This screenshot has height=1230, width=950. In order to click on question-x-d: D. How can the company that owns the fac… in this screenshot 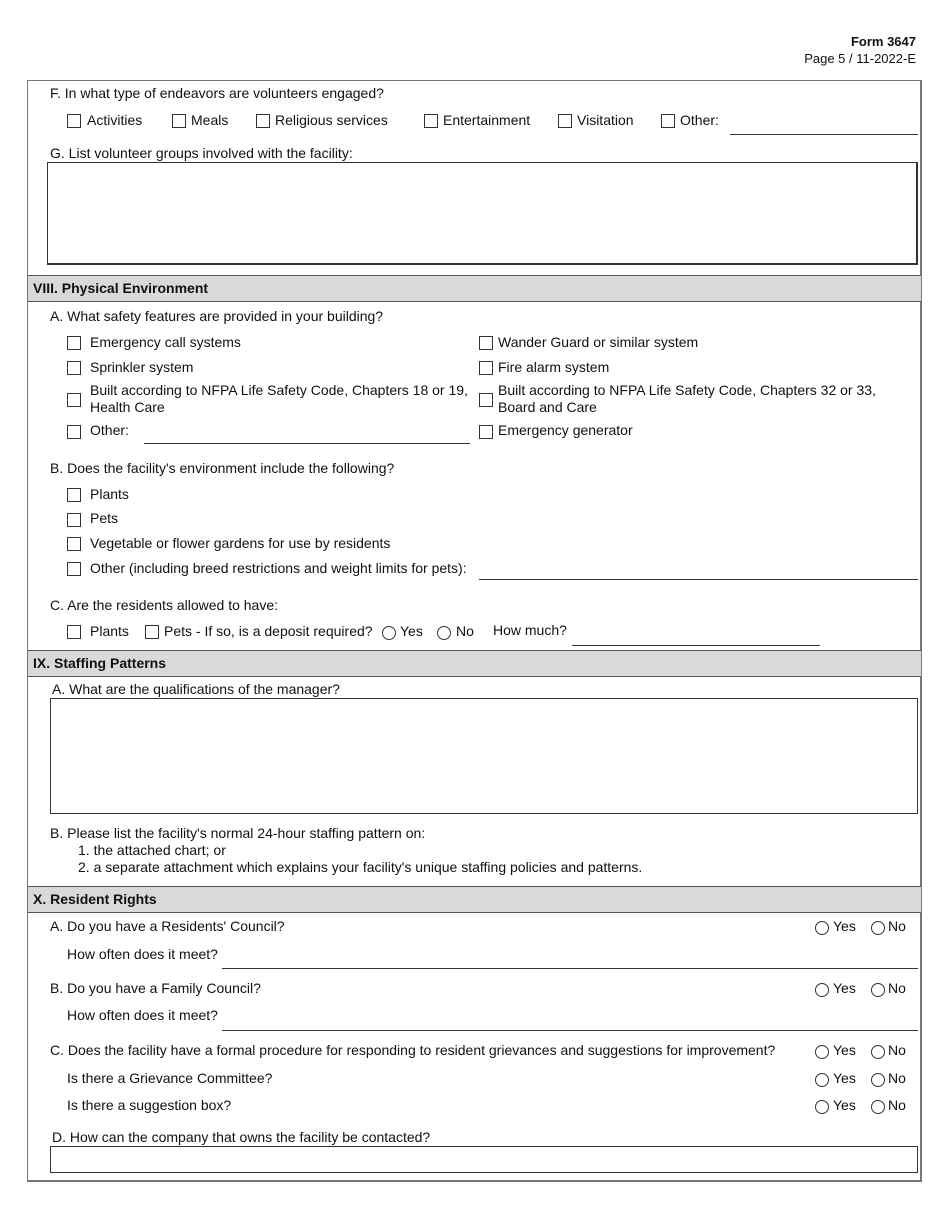, I will do `click(241, 1137)`.